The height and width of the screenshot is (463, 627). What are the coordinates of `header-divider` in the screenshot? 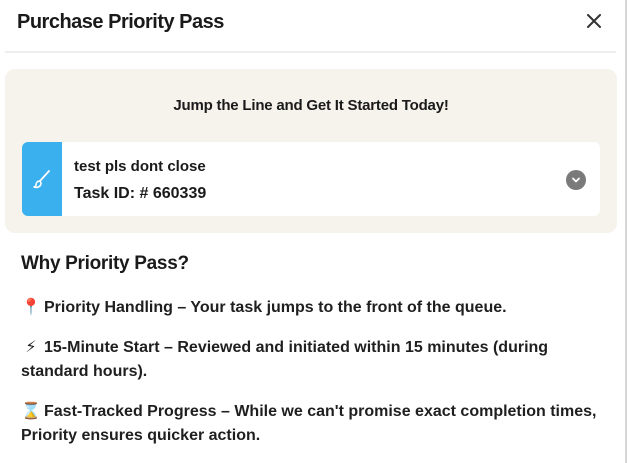 It's located at (310, 52).